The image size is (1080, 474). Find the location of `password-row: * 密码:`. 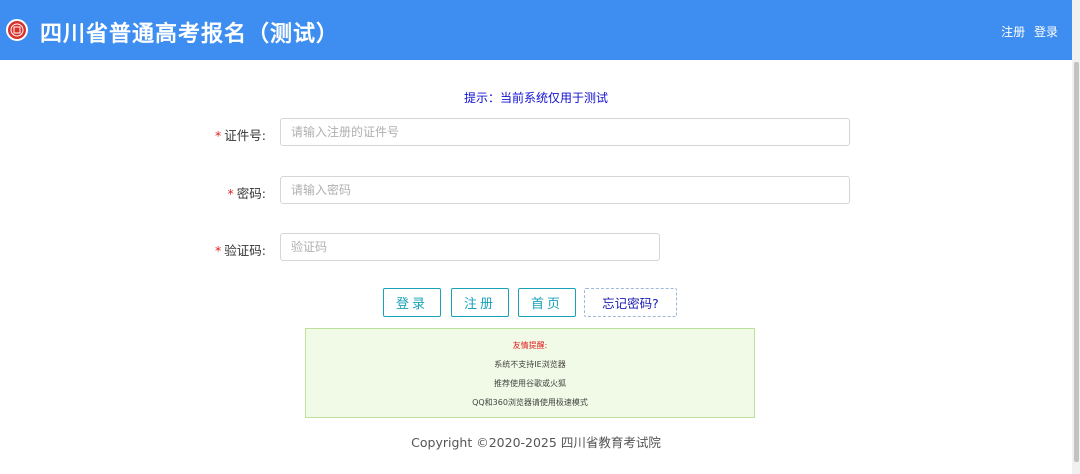

password-row: * 密码: is located at coordinates (536, 191).